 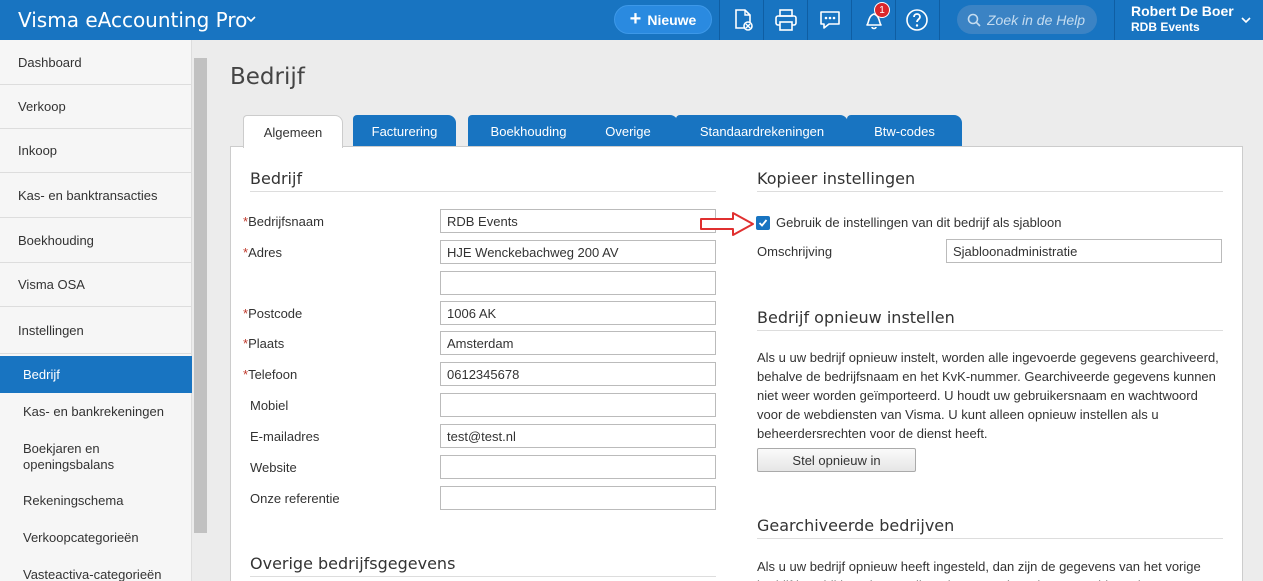 What do you see at coordinates (267, 77) in the screenshot?
I see `page-title: Bedrijf` at bounding box center [267, 77].